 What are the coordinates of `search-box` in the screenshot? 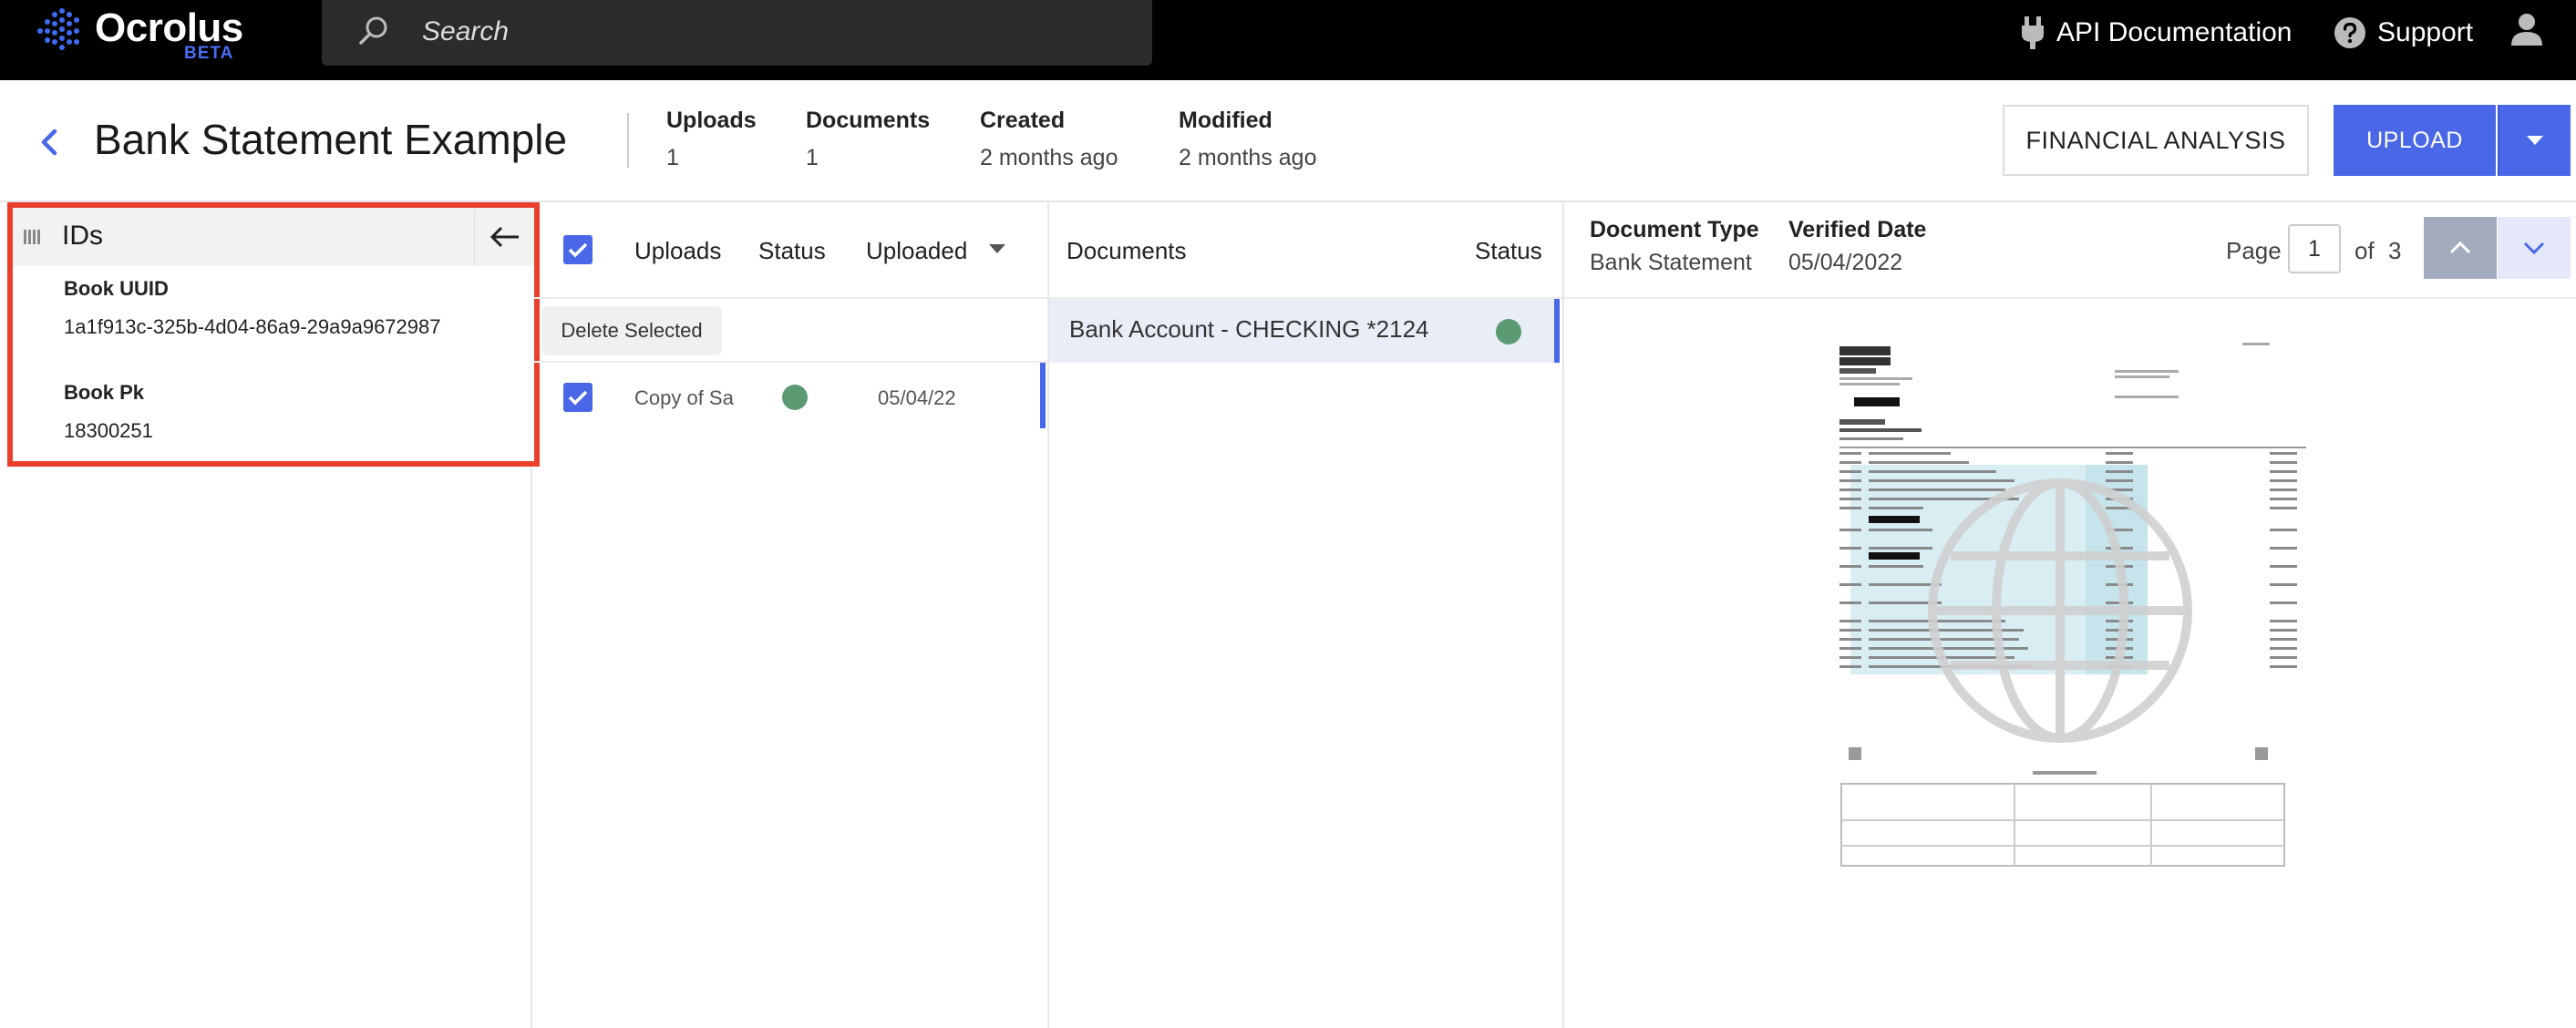 It's located at (737, 33).